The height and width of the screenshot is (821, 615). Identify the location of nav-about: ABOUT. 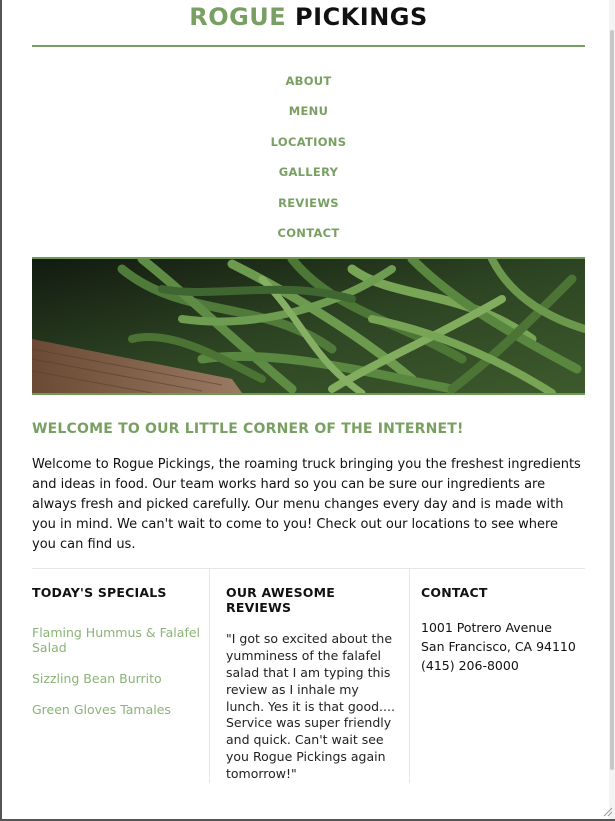
(308, 88).